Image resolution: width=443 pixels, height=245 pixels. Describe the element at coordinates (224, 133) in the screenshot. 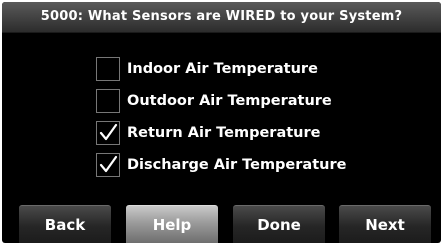

I see `sensor-label-return-air: Return Air Temperature` at that location.